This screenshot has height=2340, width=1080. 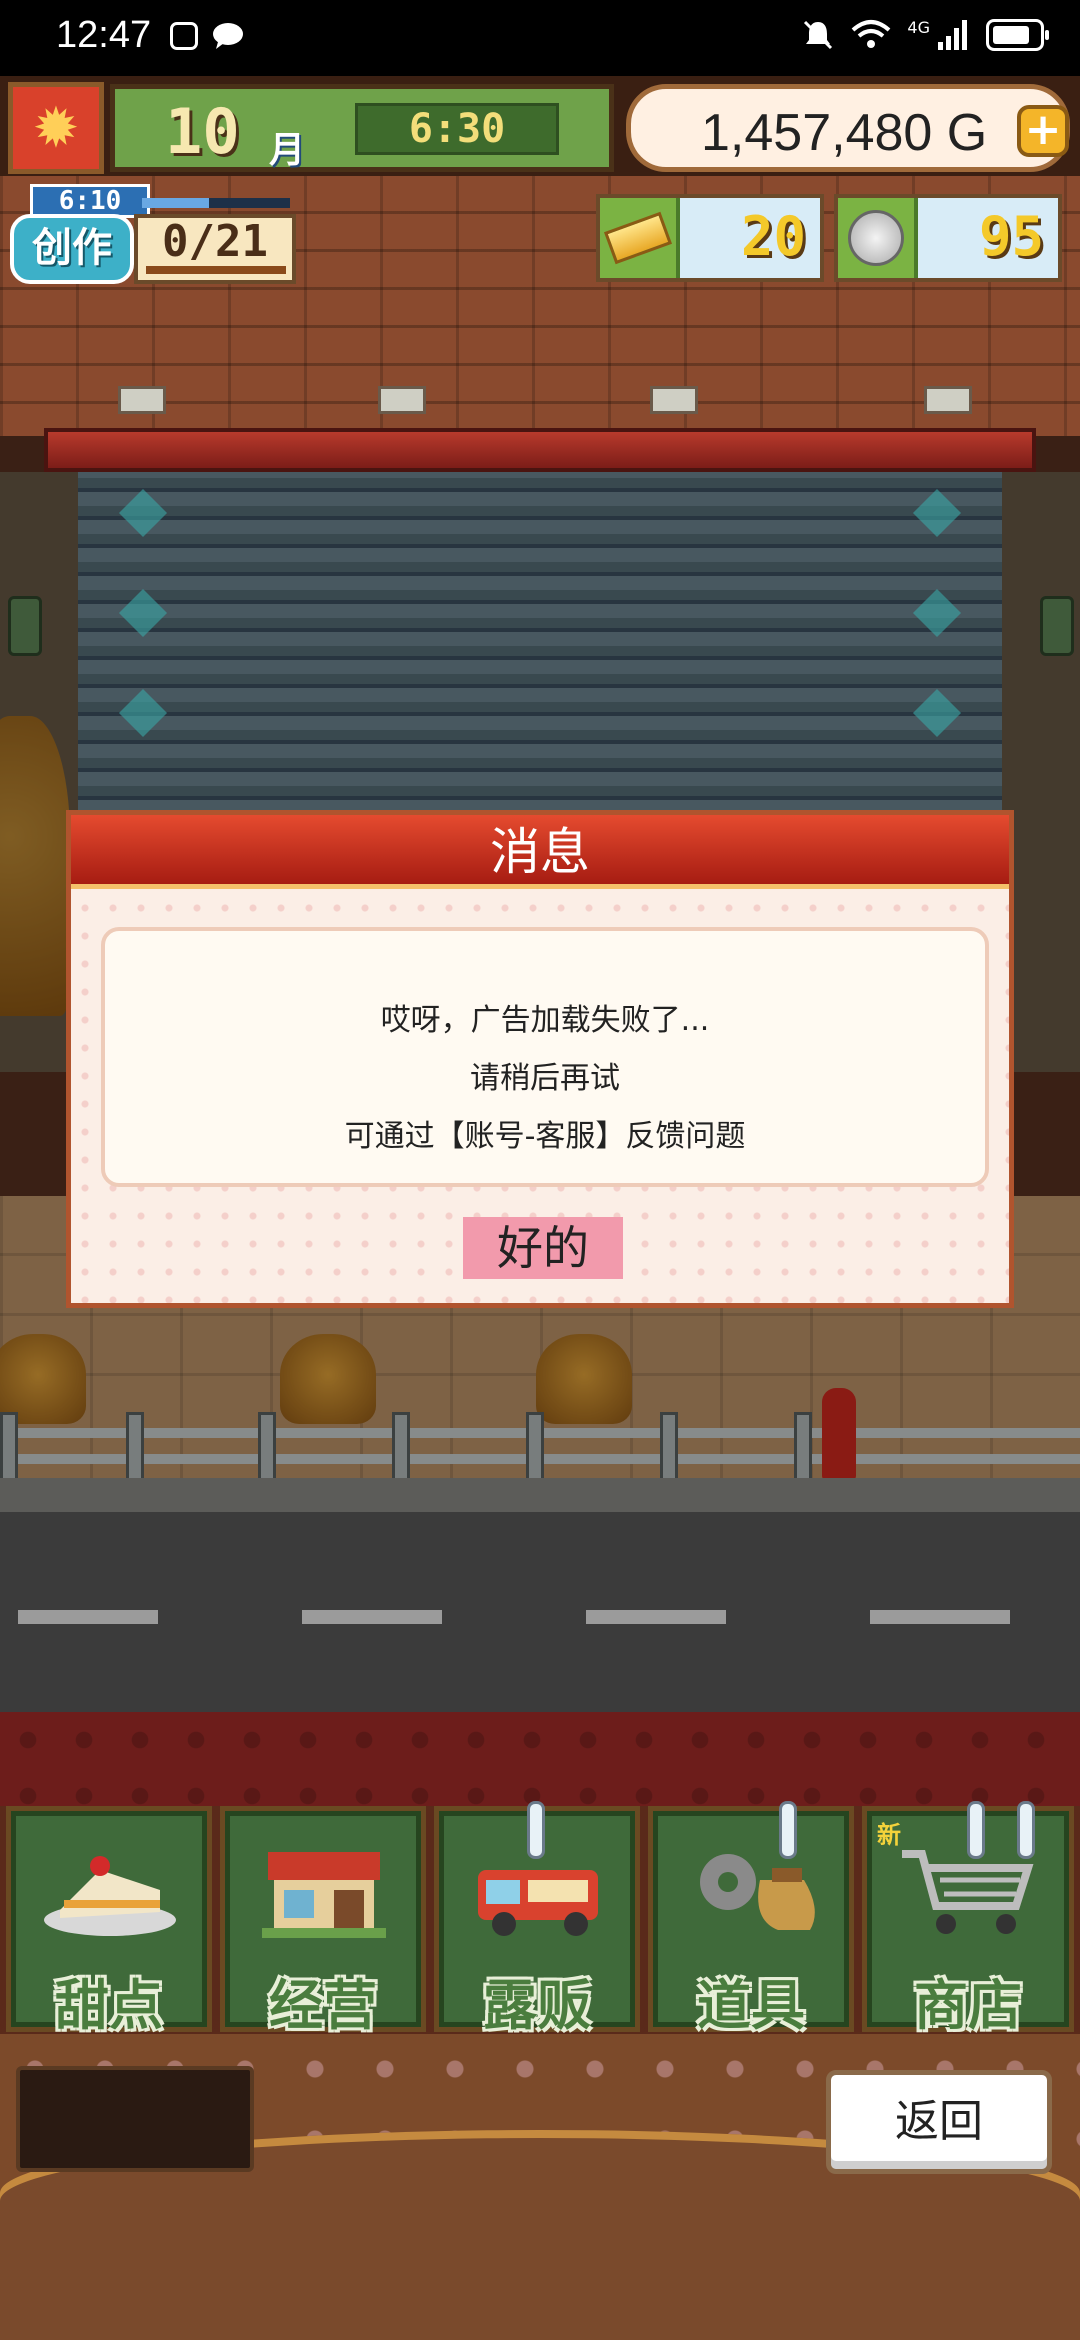 What do you see at coordinates (545, 1057) in the screenshot?
I see `dialog-message-box: 哎呀，广告加载失败了... 请稍后再试 可通过【账号-客服】反馈问题` at bounding box center [545, 1057].